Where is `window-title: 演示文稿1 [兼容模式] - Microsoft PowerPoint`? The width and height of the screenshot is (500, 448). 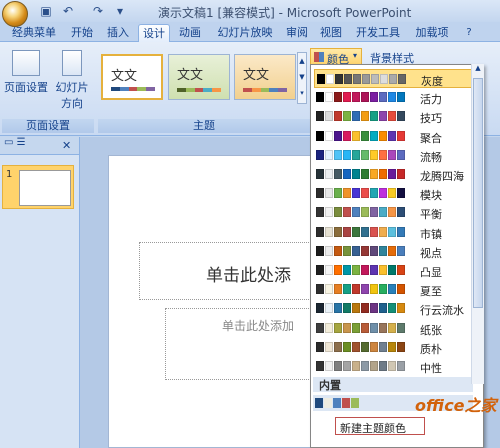 window-title: 演示文稿1 [兼容模式] - Microsoft PowerPoint is located at coordinates (285, 13).